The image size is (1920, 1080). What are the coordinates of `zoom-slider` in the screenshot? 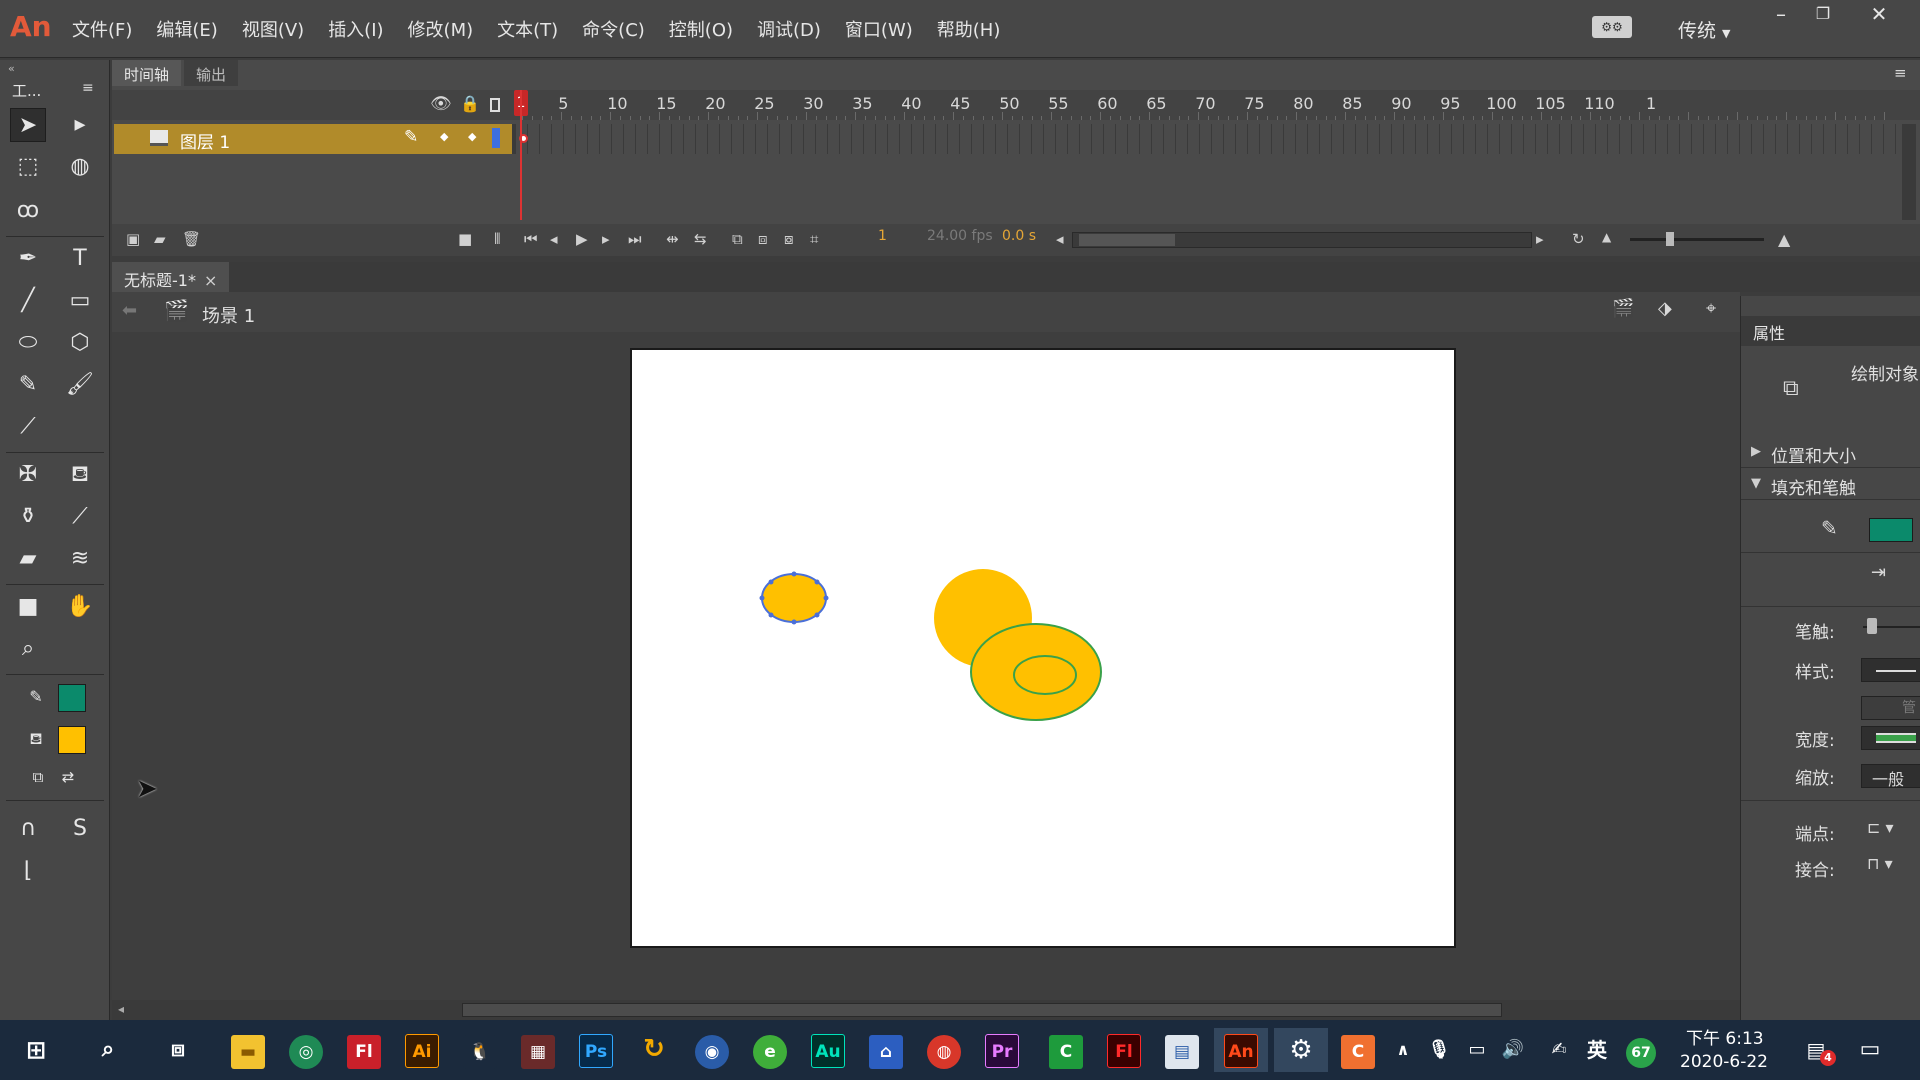 It's located at (1697, 239).